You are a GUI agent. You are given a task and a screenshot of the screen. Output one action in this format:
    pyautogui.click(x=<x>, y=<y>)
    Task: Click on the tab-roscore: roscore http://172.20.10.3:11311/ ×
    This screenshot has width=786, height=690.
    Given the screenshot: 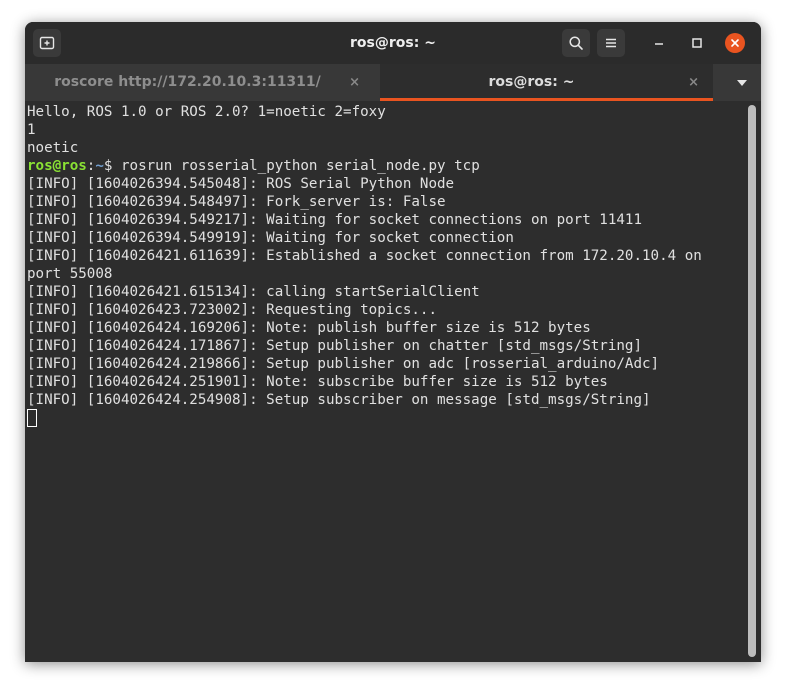 What is the action you would take?
    pyautogui.click(x=202, y=82)
    